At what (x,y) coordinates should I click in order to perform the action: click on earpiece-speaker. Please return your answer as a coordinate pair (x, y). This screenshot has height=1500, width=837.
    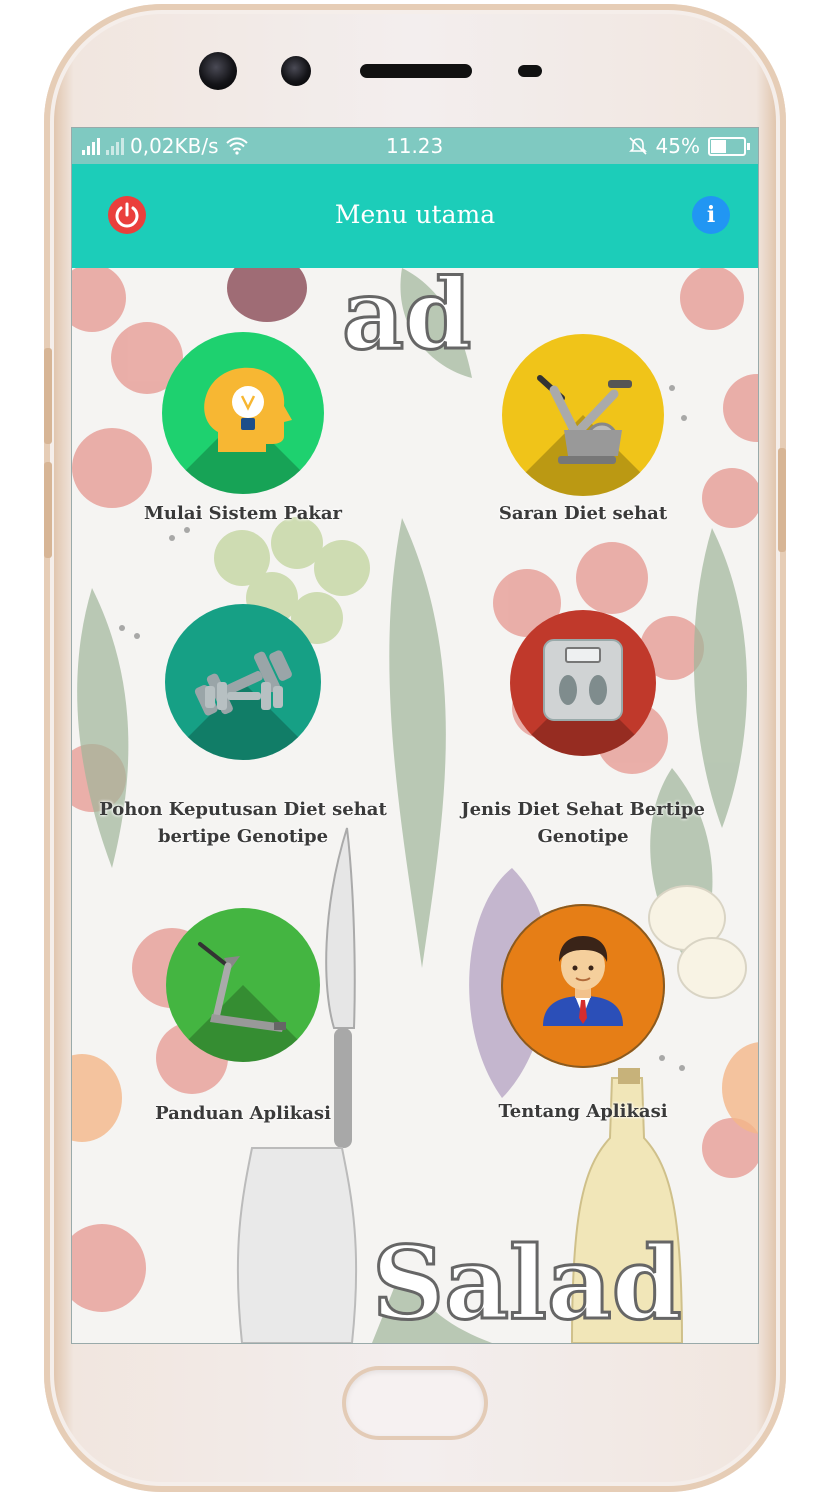
    Looking at the image, I should click on (416, 71).